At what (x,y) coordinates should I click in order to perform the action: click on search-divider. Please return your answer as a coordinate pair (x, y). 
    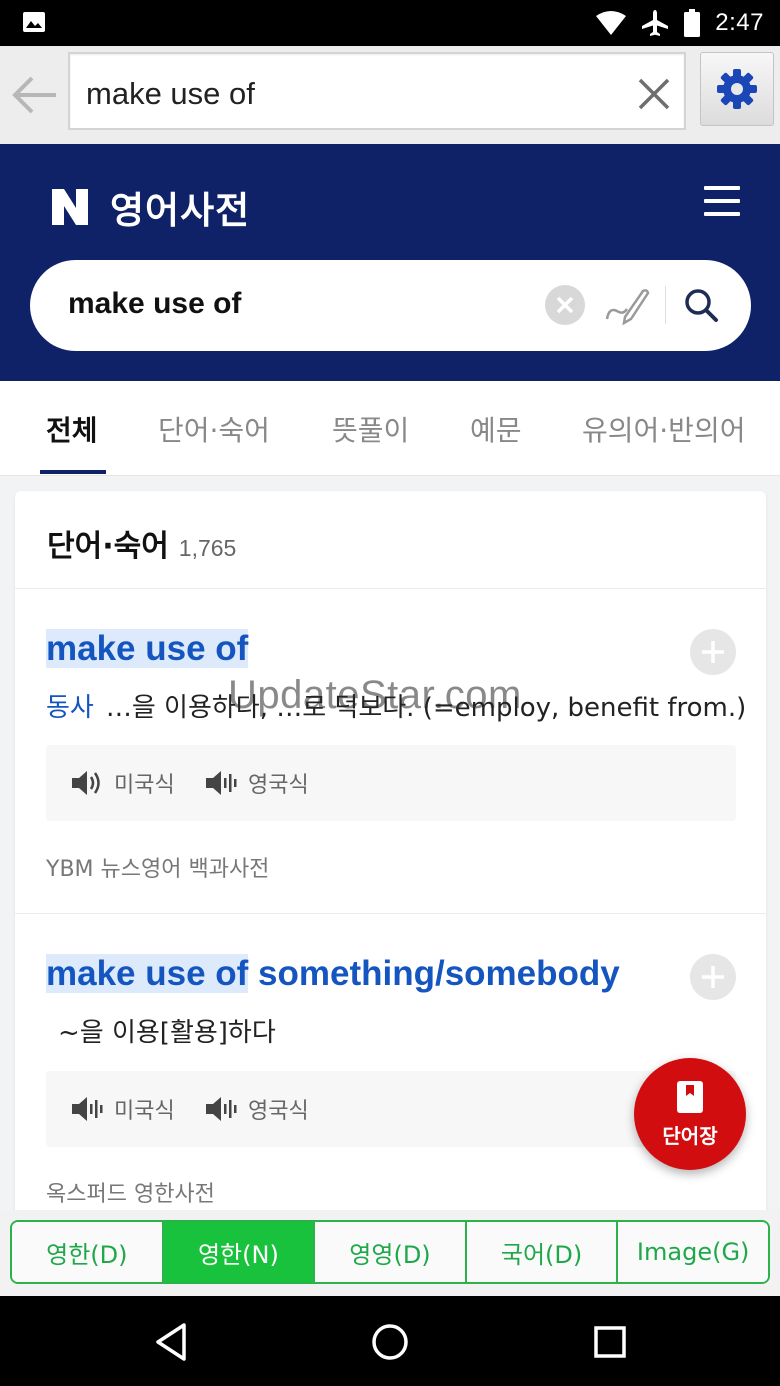
    Looking at the image, I should click on (665, 305).